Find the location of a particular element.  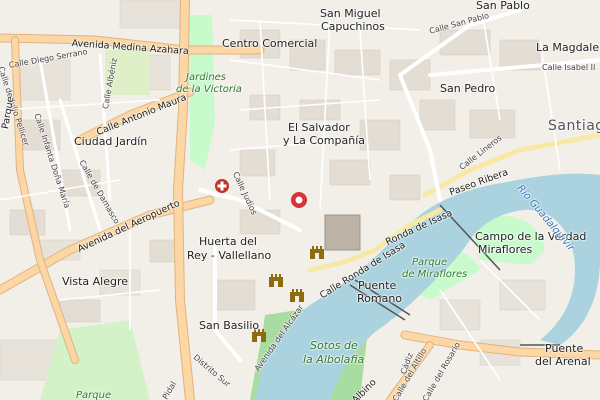

label-puente-romano-2: Romano is located at coordinates (380, 298).